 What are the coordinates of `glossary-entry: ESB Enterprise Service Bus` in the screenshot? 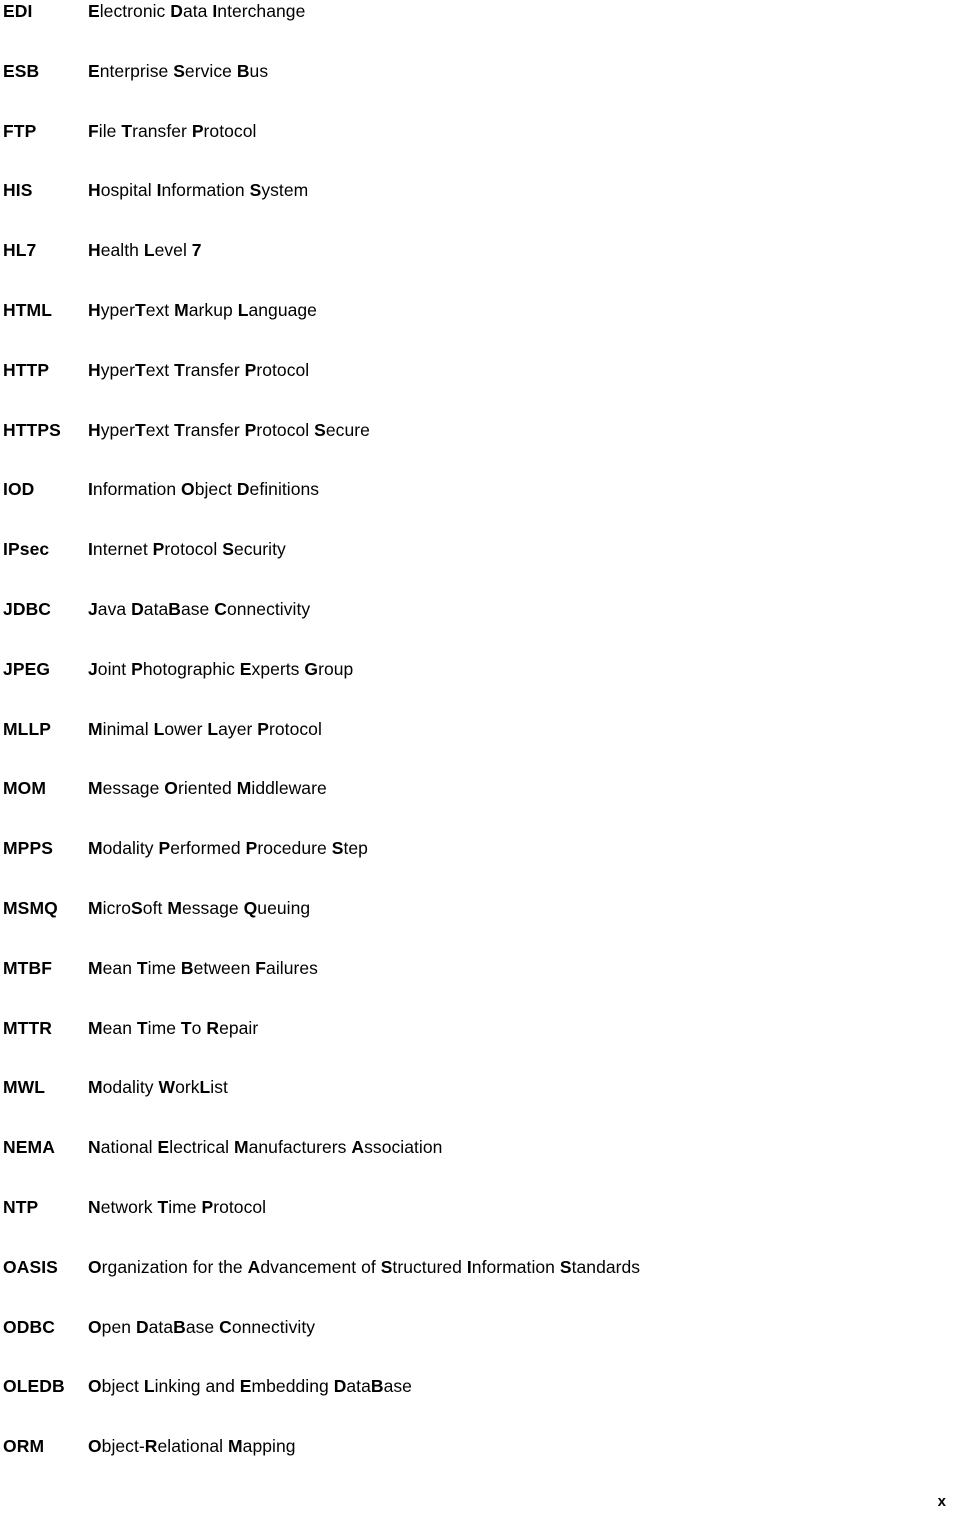 It's located at (480, 90).